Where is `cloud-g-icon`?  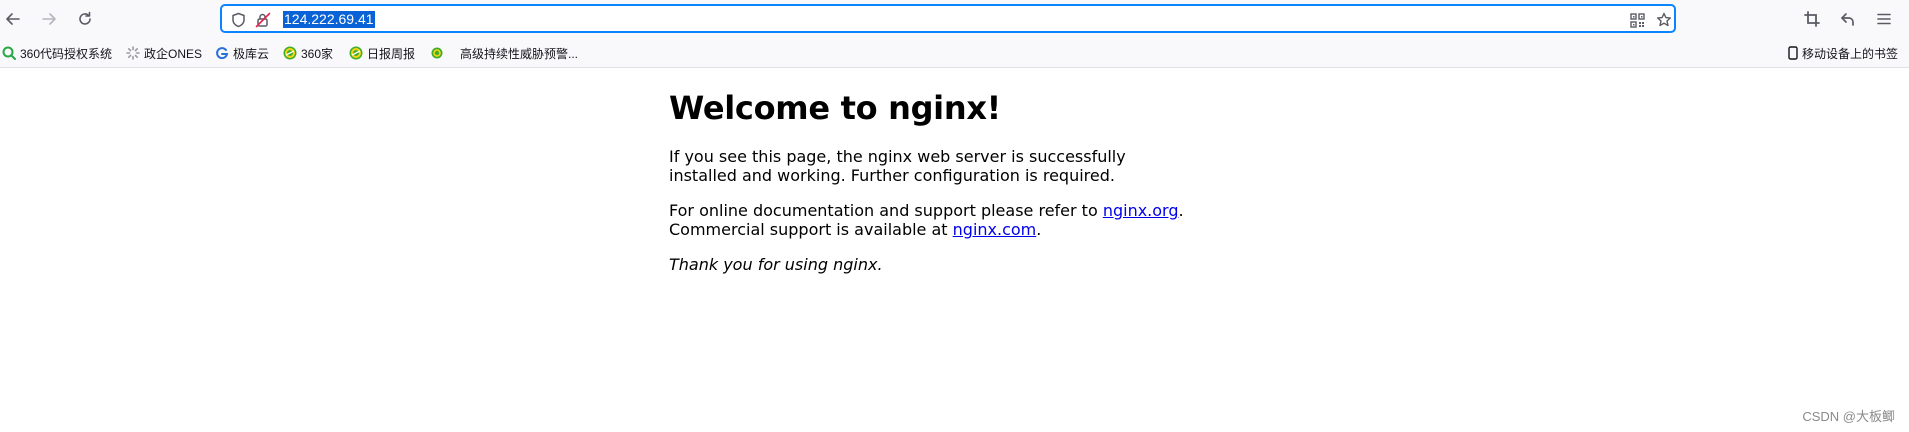
cloud-g-icon is located at coordinates (222, 53).